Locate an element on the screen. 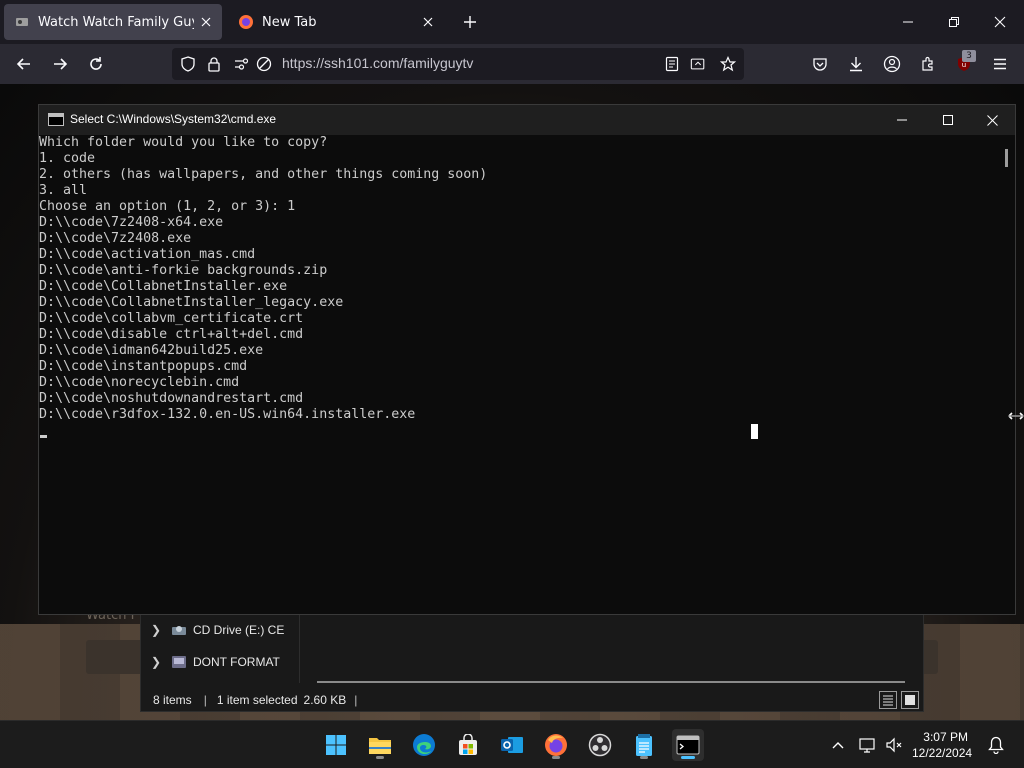 The image size is (1024, 768). cmd-scrollbar-thumb is located at coordinates (1006, 158).